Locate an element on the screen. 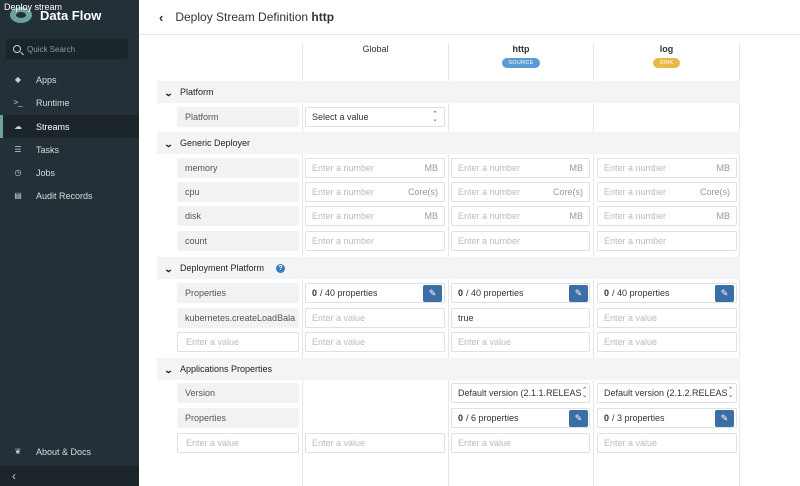 This screenshot has width=800, height=486. load-balancer-global-input: Enter a value is located at coordinates (375, 318).